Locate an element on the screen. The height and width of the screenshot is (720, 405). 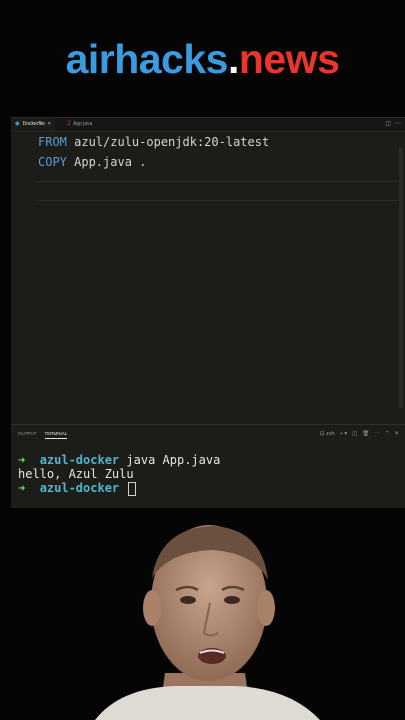
split-terminal-icon: ◫ is located at coordinates (354, 434).